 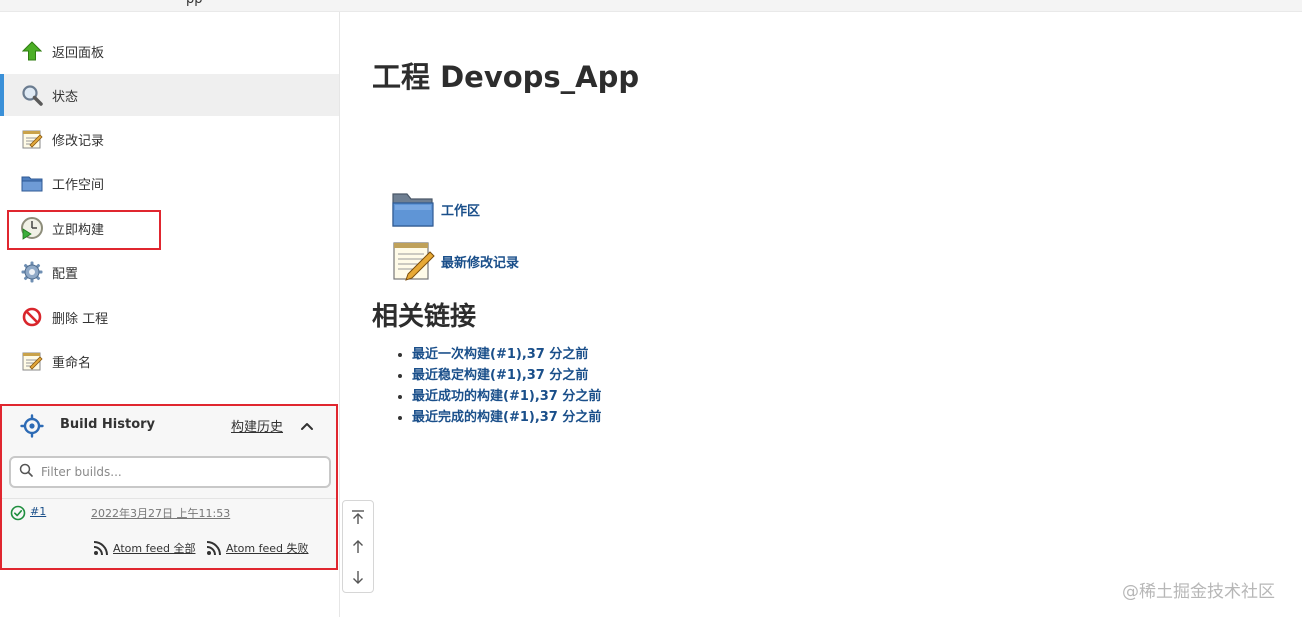 I want to click on configure-link: 配置, so click(x=169, y=272).